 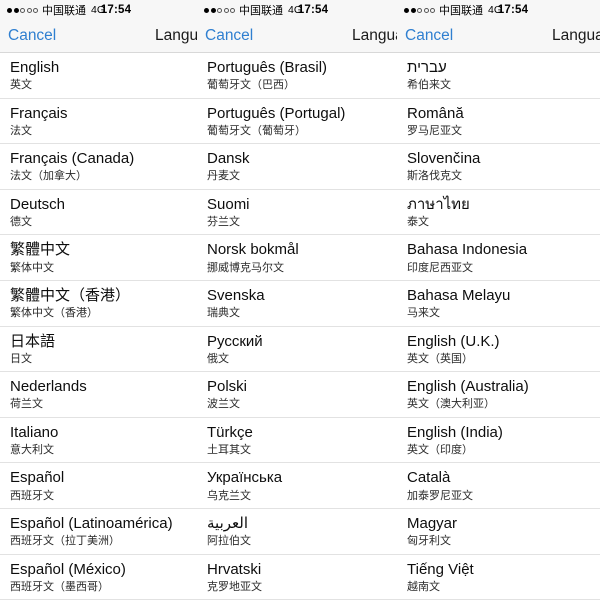 I want to click on language-native-name: Français (Canada), so click(x=72, y=159).